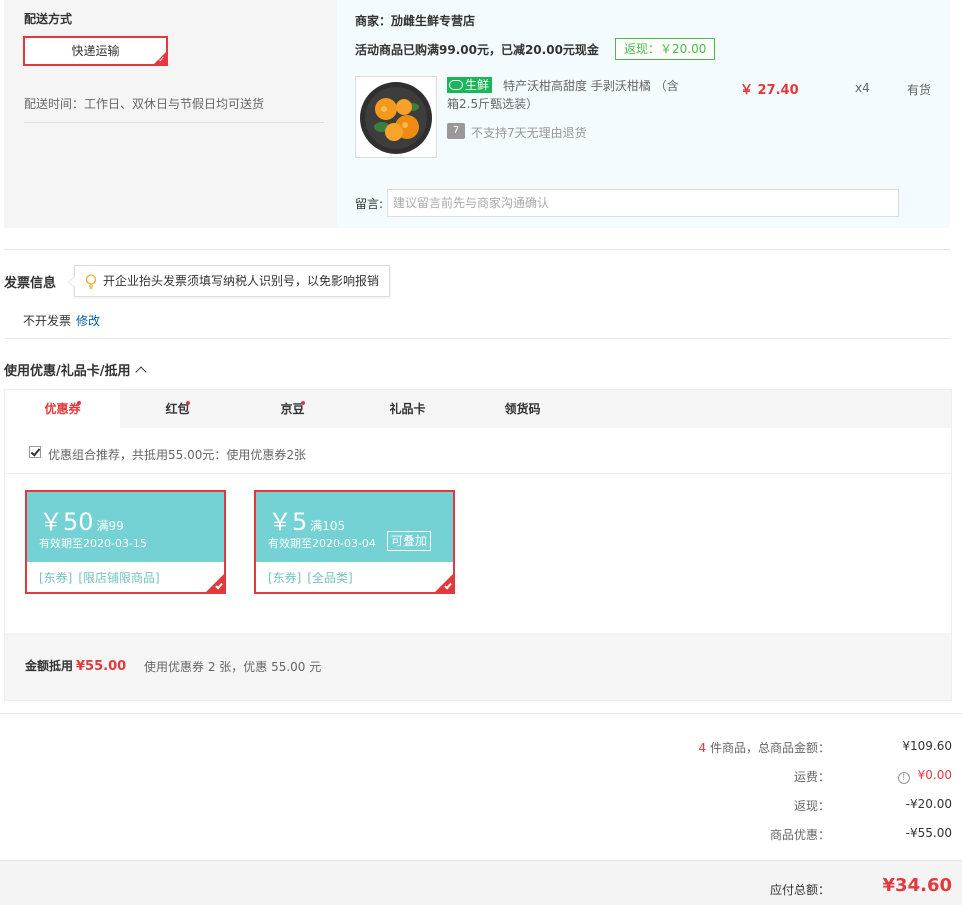 The image size is (962, 905). Describe the element at coordinates (49, 666) in the screenshot. I see `deduction-title: 金额抵用` at that location.